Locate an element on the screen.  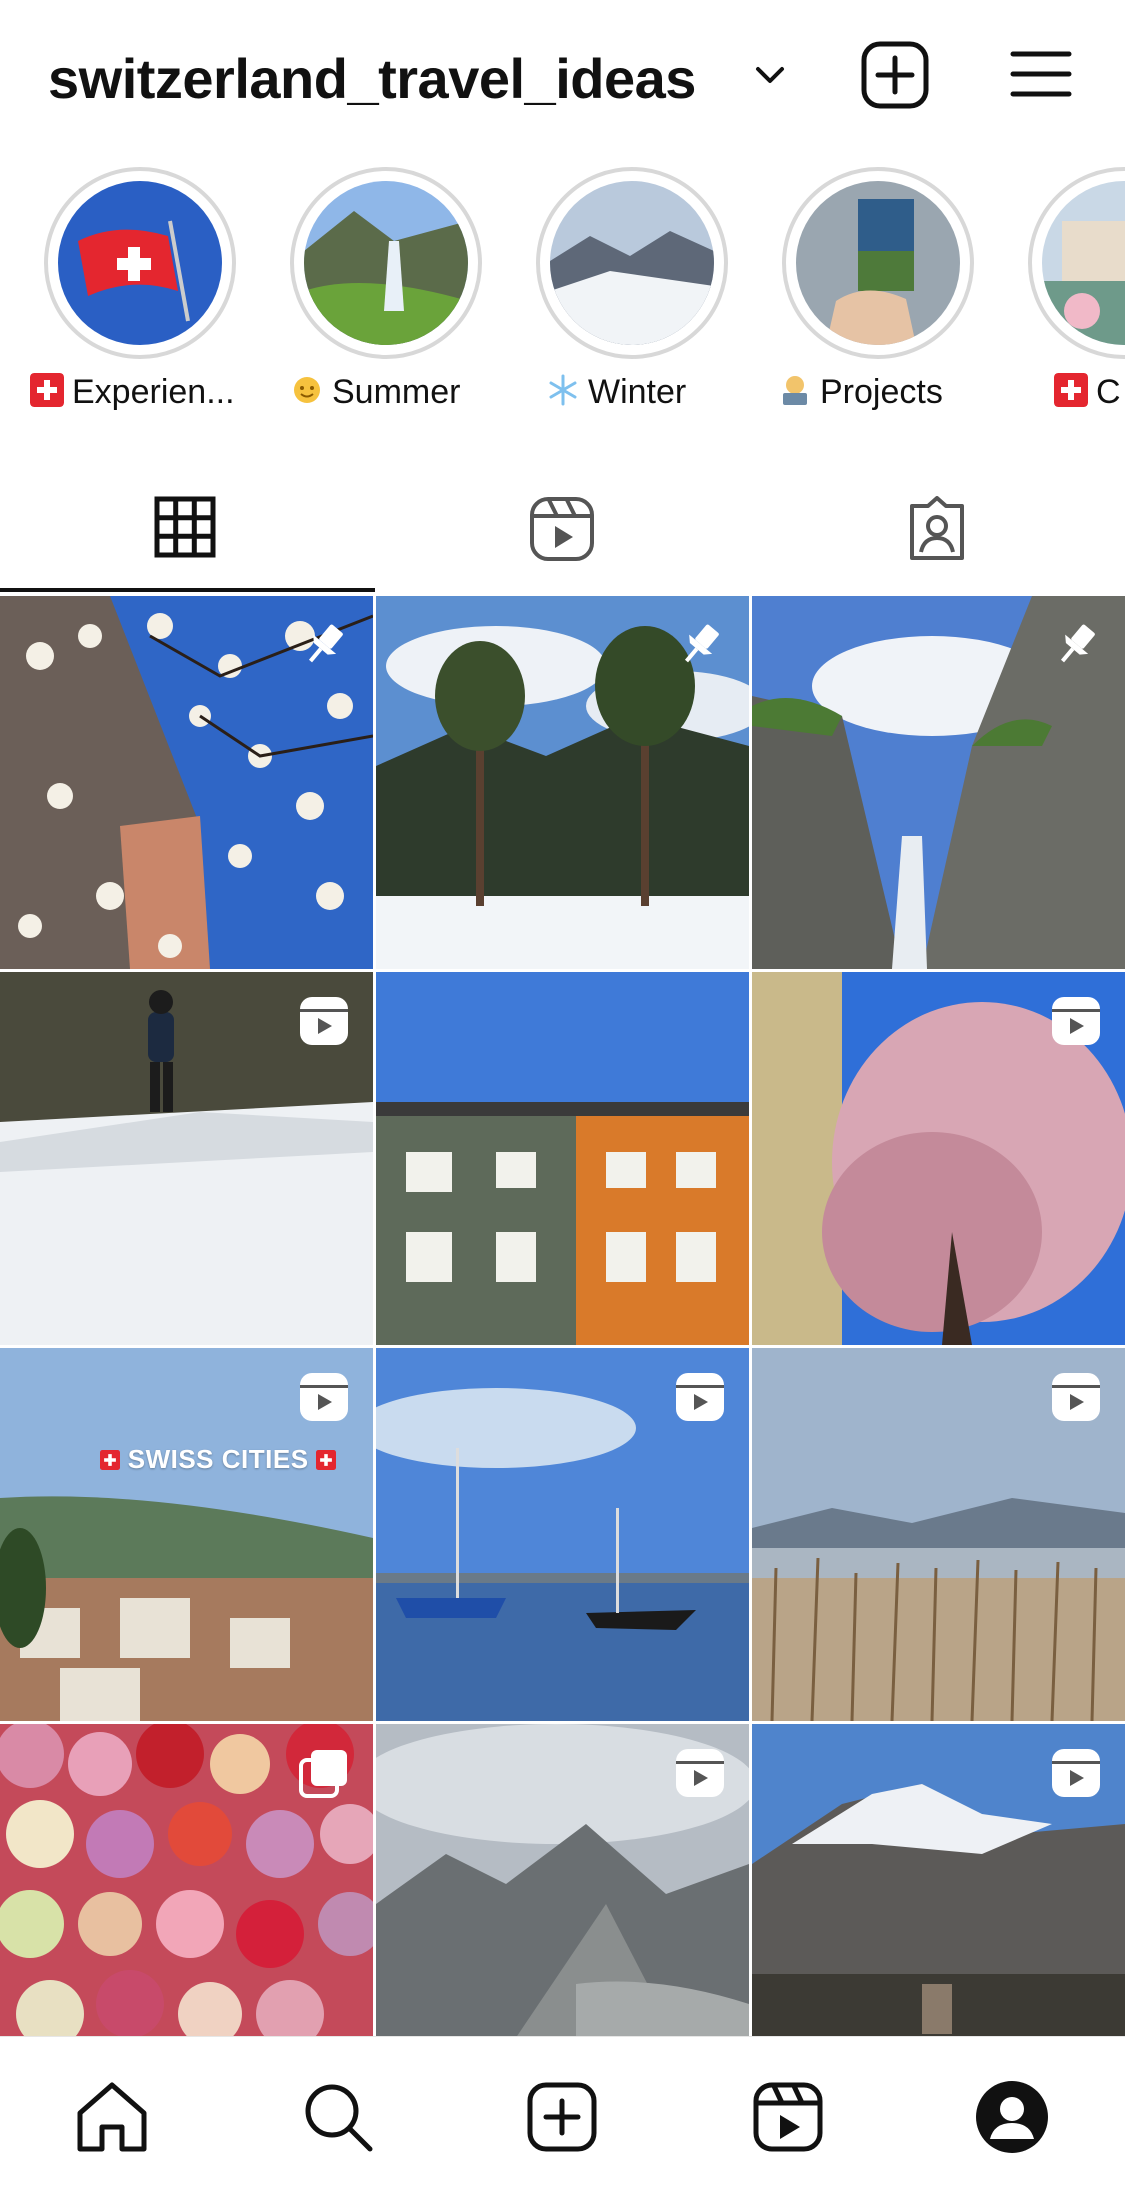
highlight-label: Summer is located at coordinates (405, 392).